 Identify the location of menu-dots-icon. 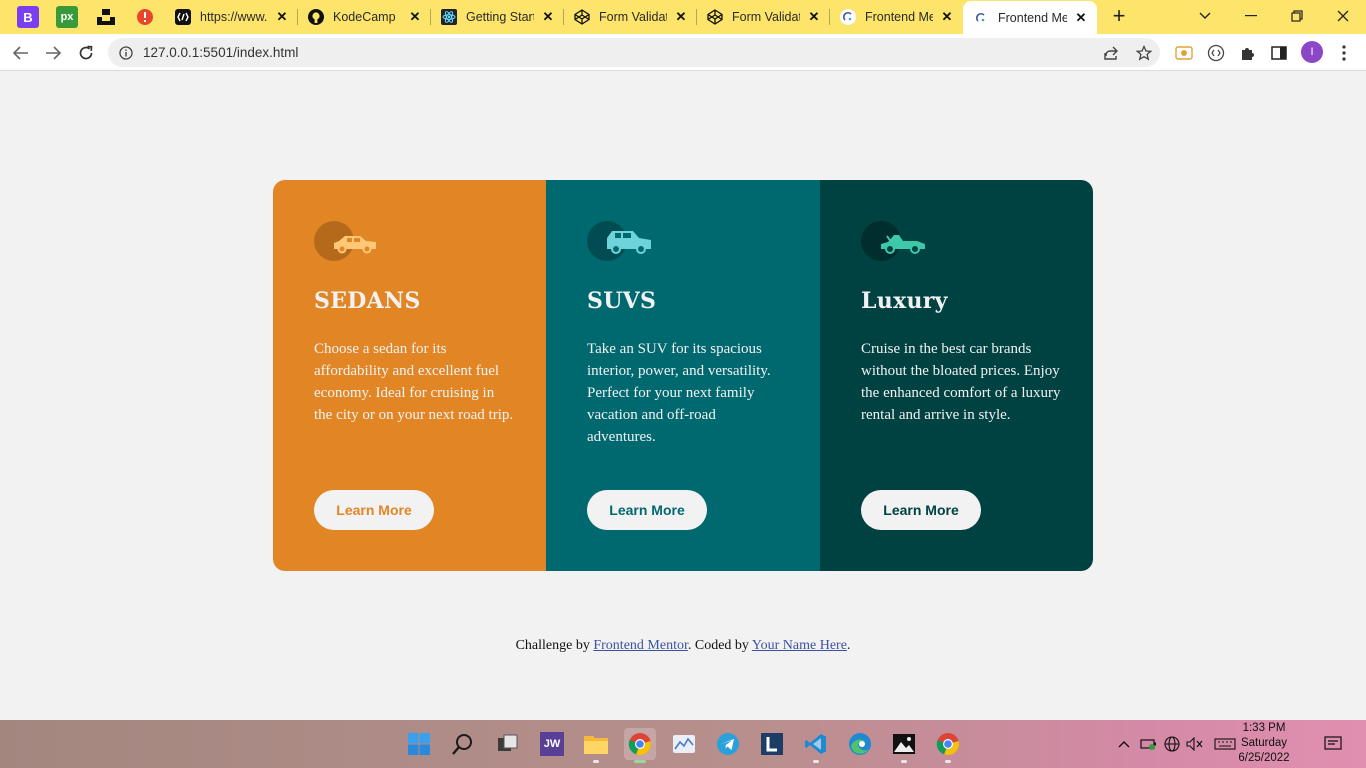
(1344, 53).